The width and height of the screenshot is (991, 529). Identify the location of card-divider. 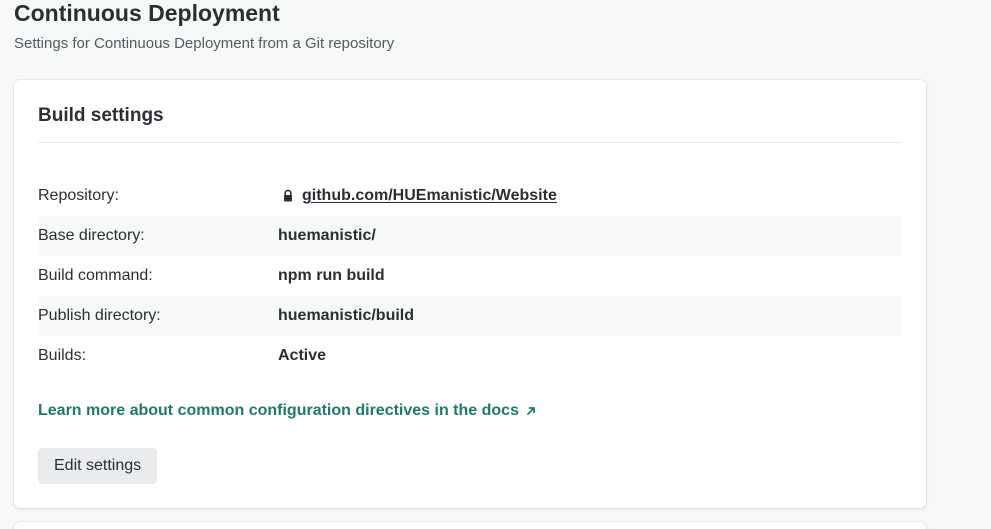
(470, 142).